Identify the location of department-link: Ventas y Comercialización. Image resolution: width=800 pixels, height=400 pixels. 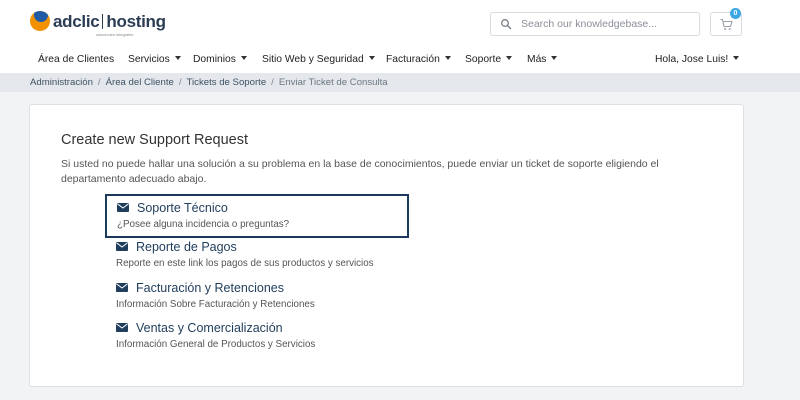
(199, 328).